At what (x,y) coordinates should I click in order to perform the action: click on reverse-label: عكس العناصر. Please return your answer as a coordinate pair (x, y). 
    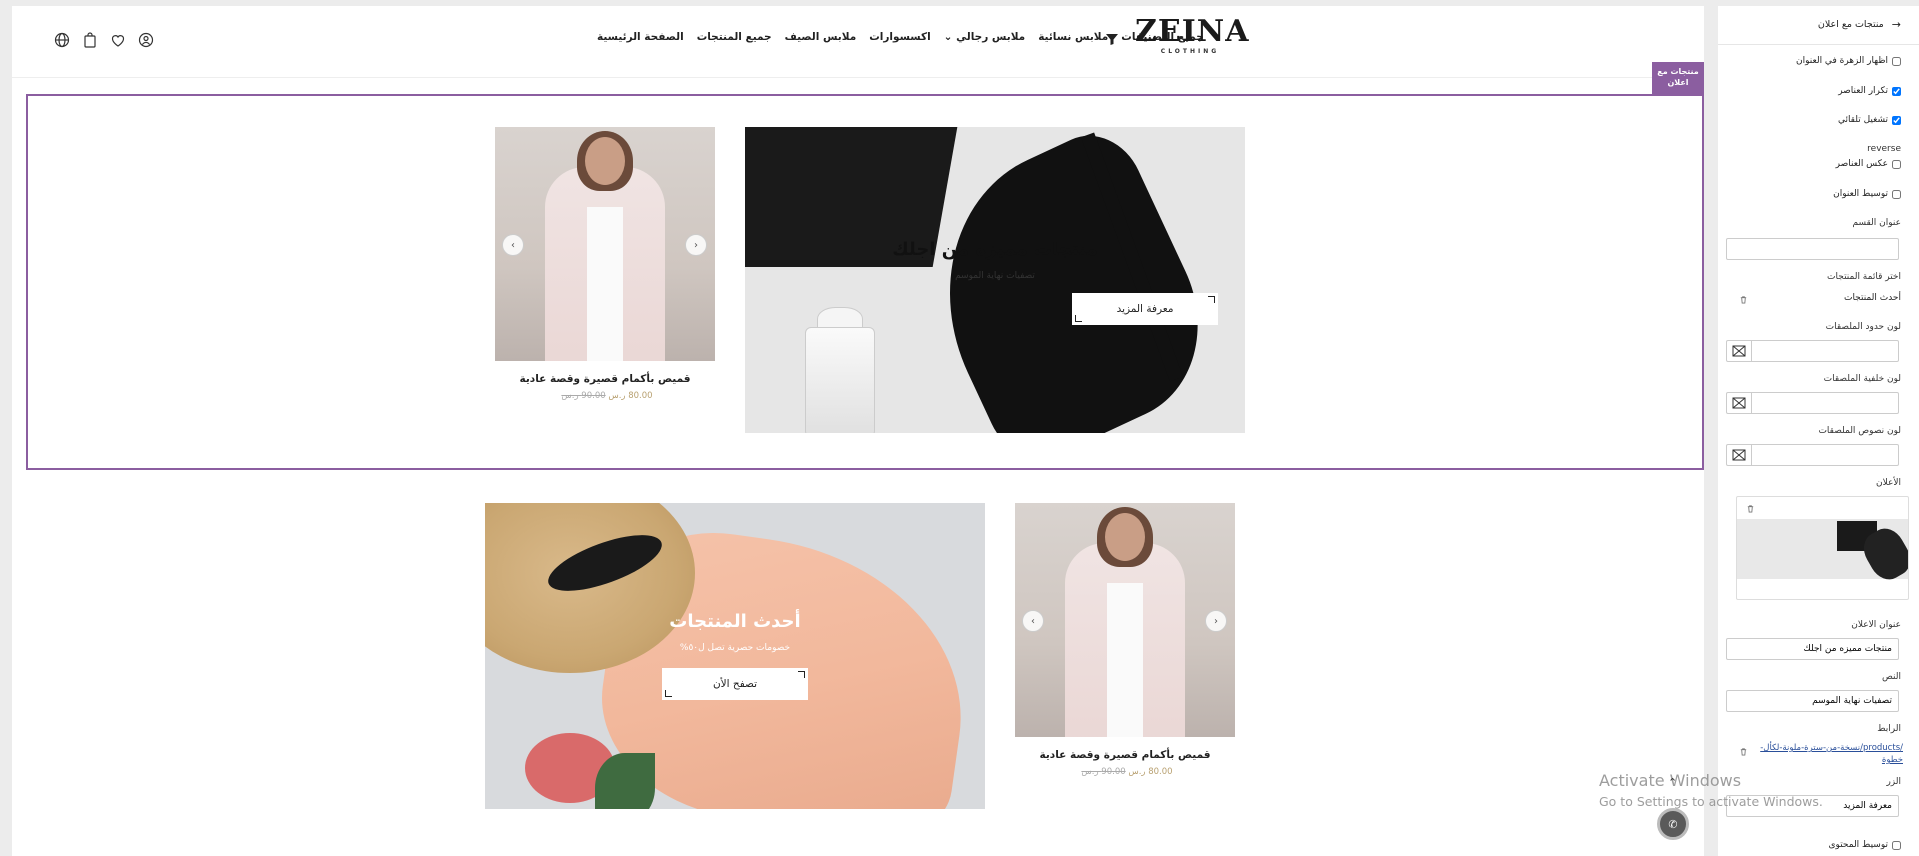
    Looking at the image, I should click on (1861, 164).